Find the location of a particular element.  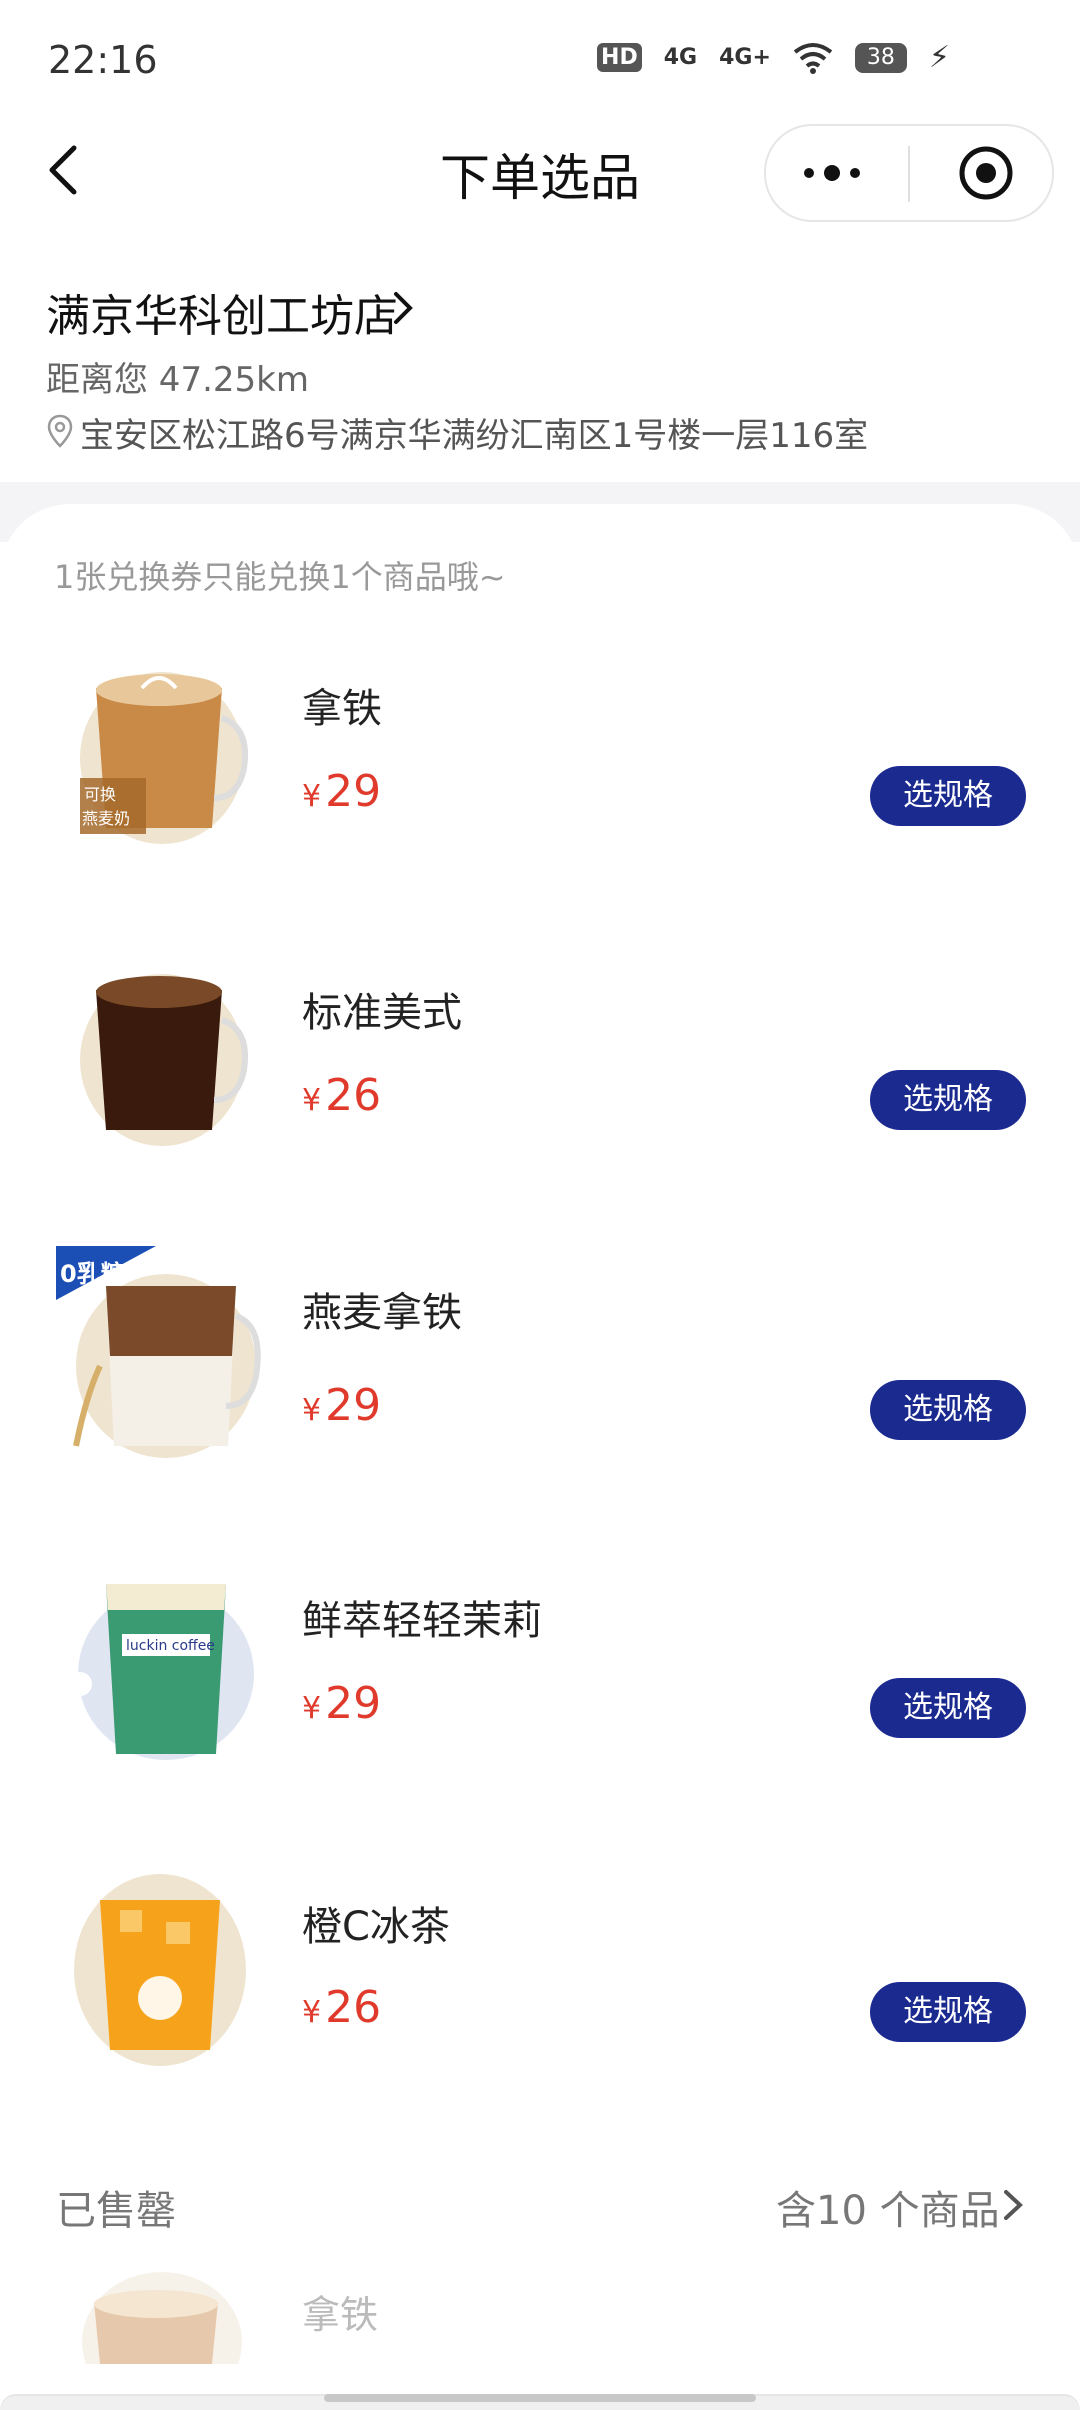

svg-text: 可换 is located at coordinates (100, 794).